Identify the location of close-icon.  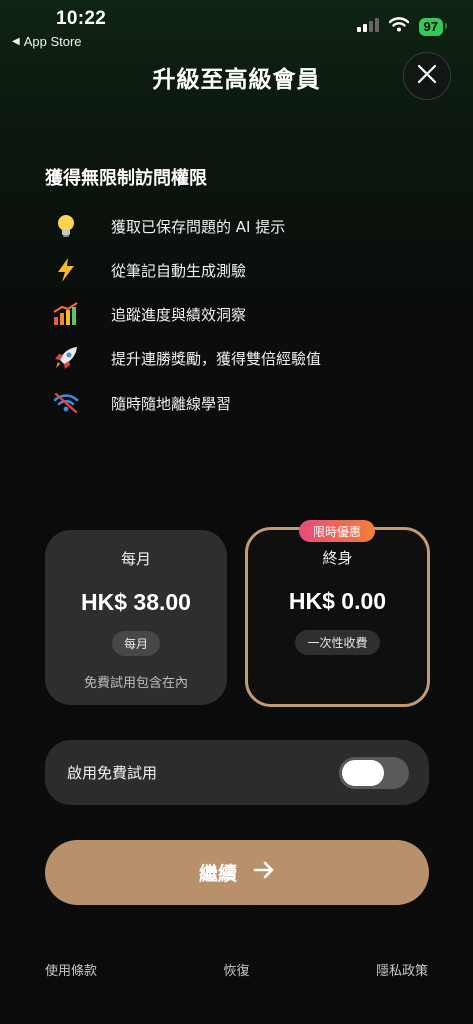
(427, 76).